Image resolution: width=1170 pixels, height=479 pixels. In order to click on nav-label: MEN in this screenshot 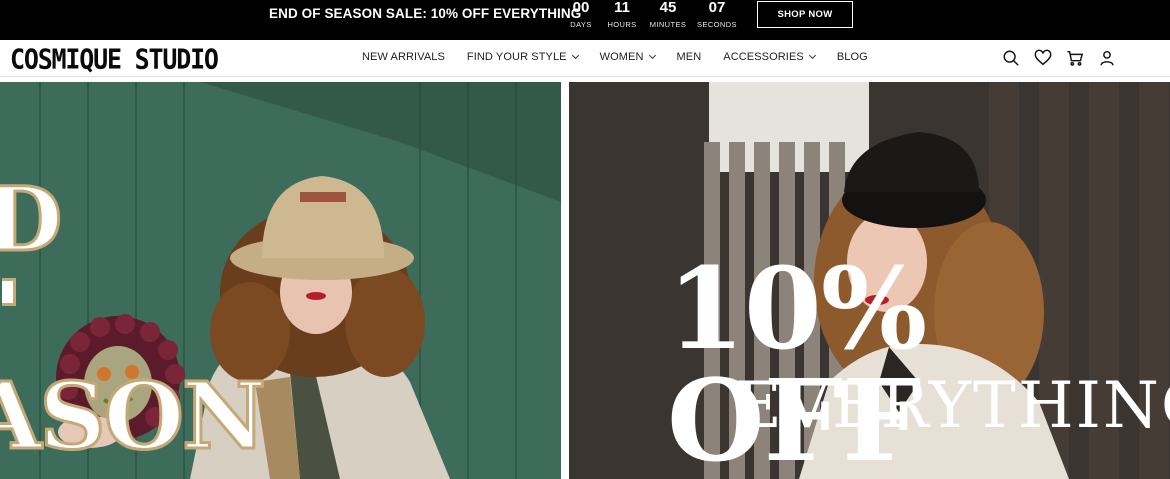, I will do `click(689, 57)`.